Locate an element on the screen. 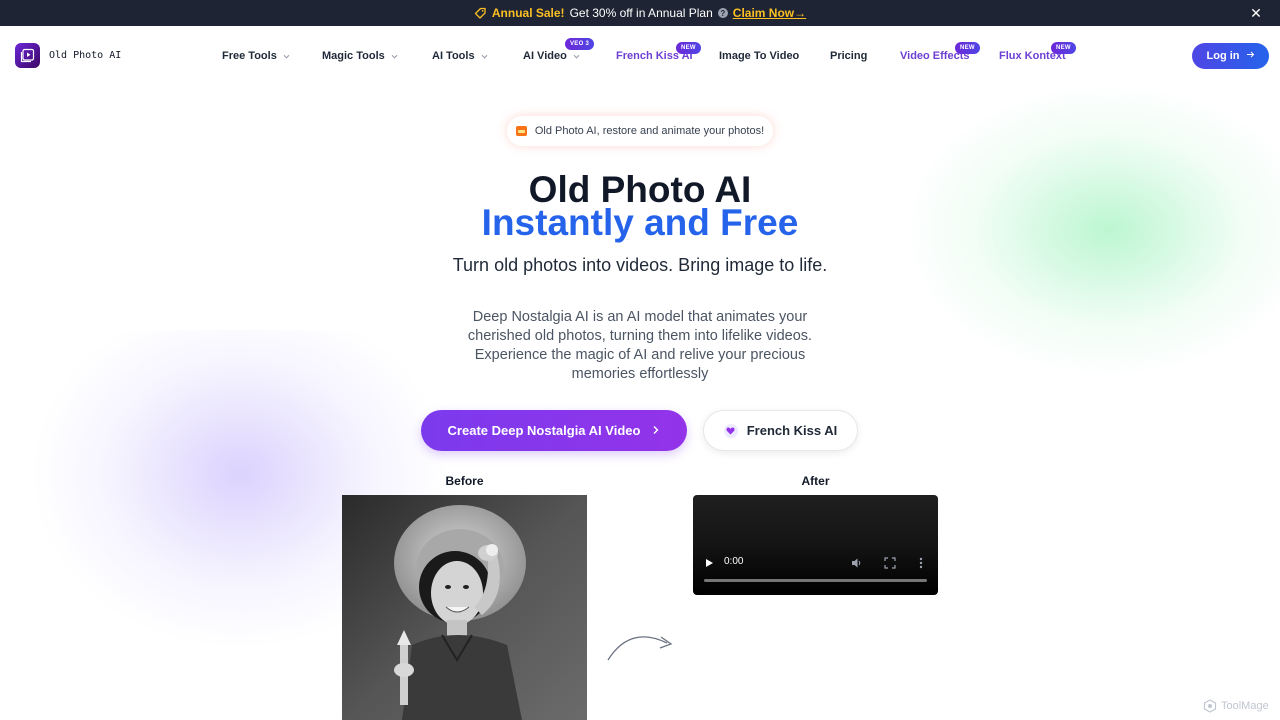  info-icon: ? is located at coordinates (722, 13).